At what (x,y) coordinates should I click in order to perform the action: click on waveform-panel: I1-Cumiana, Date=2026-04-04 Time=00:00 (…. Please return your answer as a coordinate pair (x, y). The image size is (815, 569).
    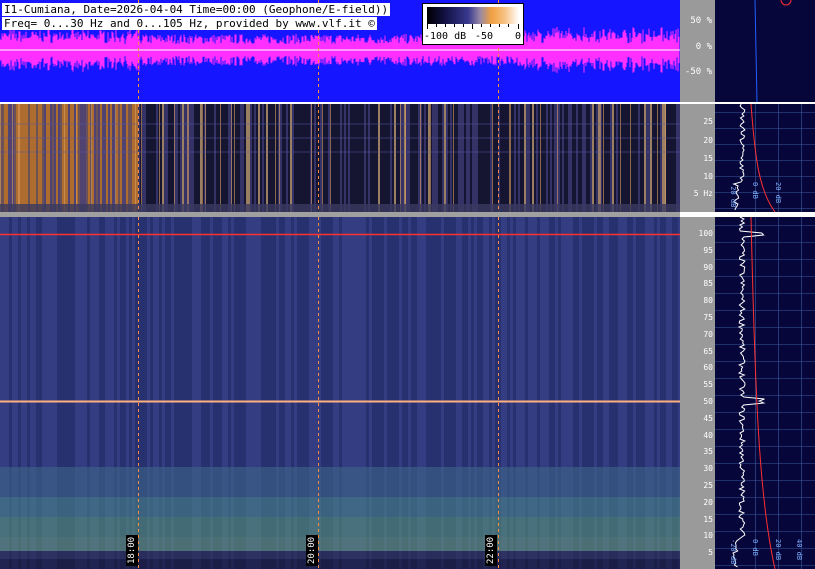
    Looking at the image, I should click on (340, 51).